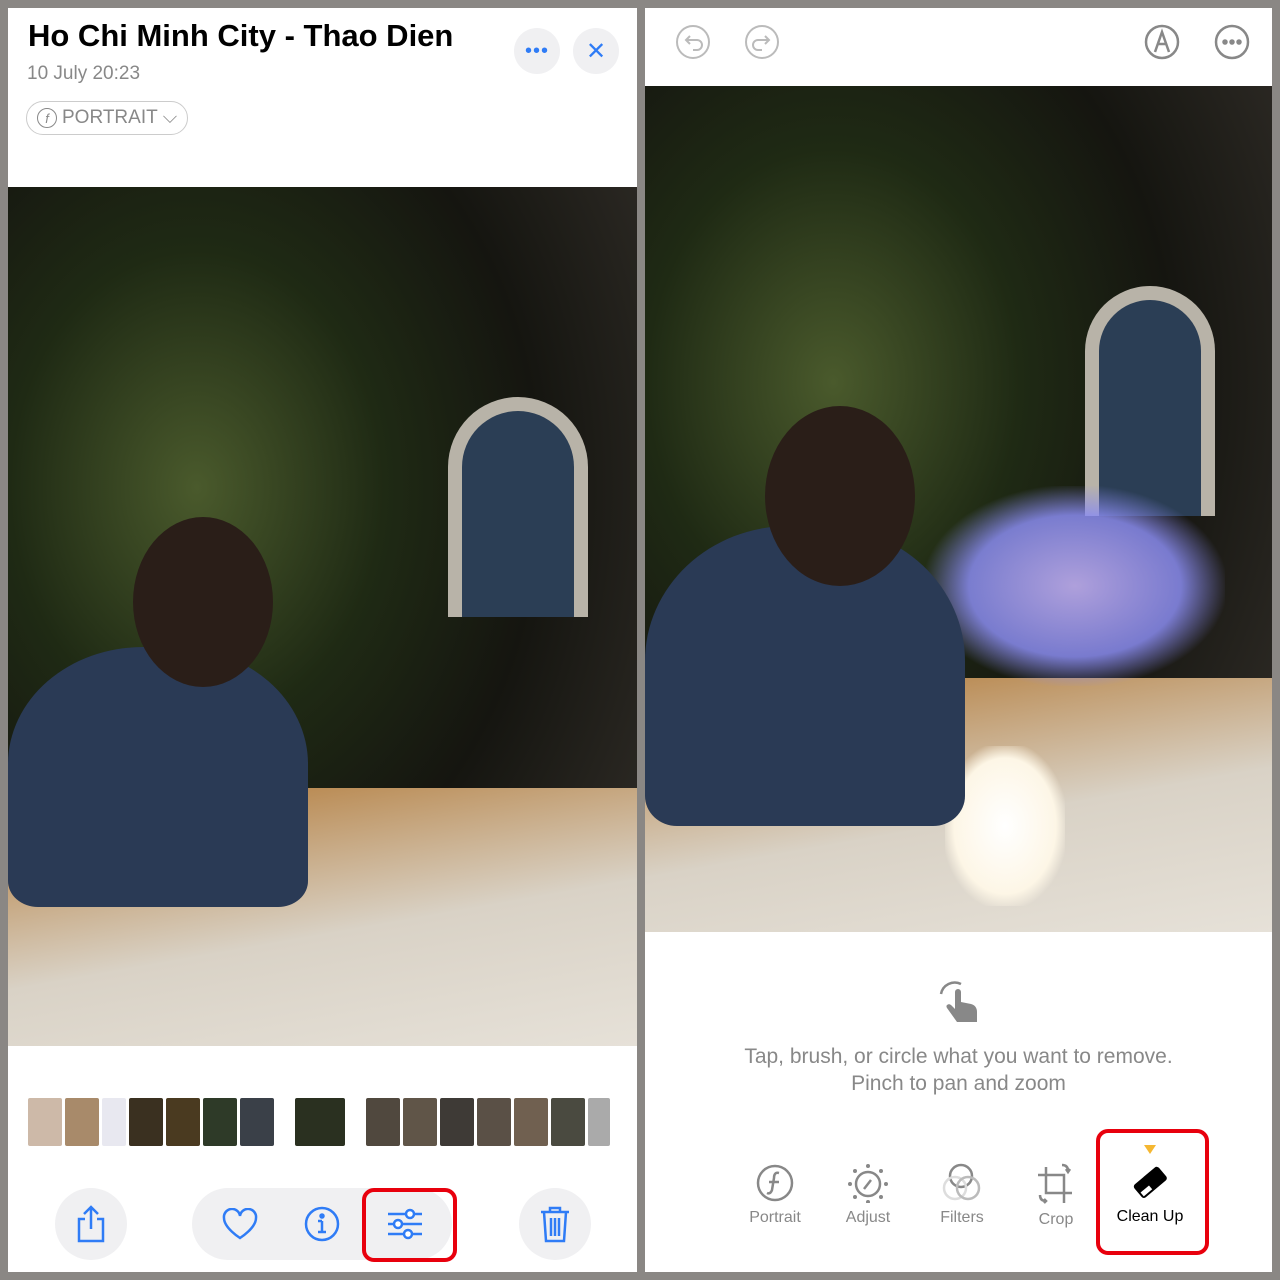 The height and width of the screenshot is (1280, 1280). I want to click on tool-filters: Filters, so click(962, 1195).